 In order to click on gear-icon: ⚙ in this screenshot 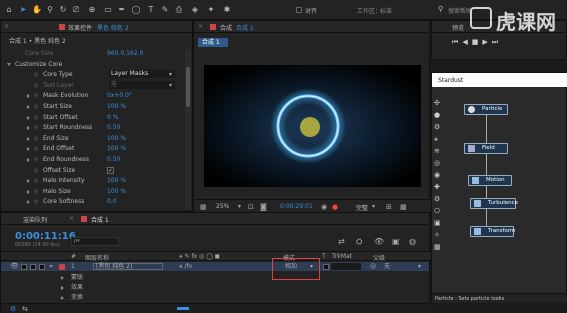, I will do `click(437, 199)`.